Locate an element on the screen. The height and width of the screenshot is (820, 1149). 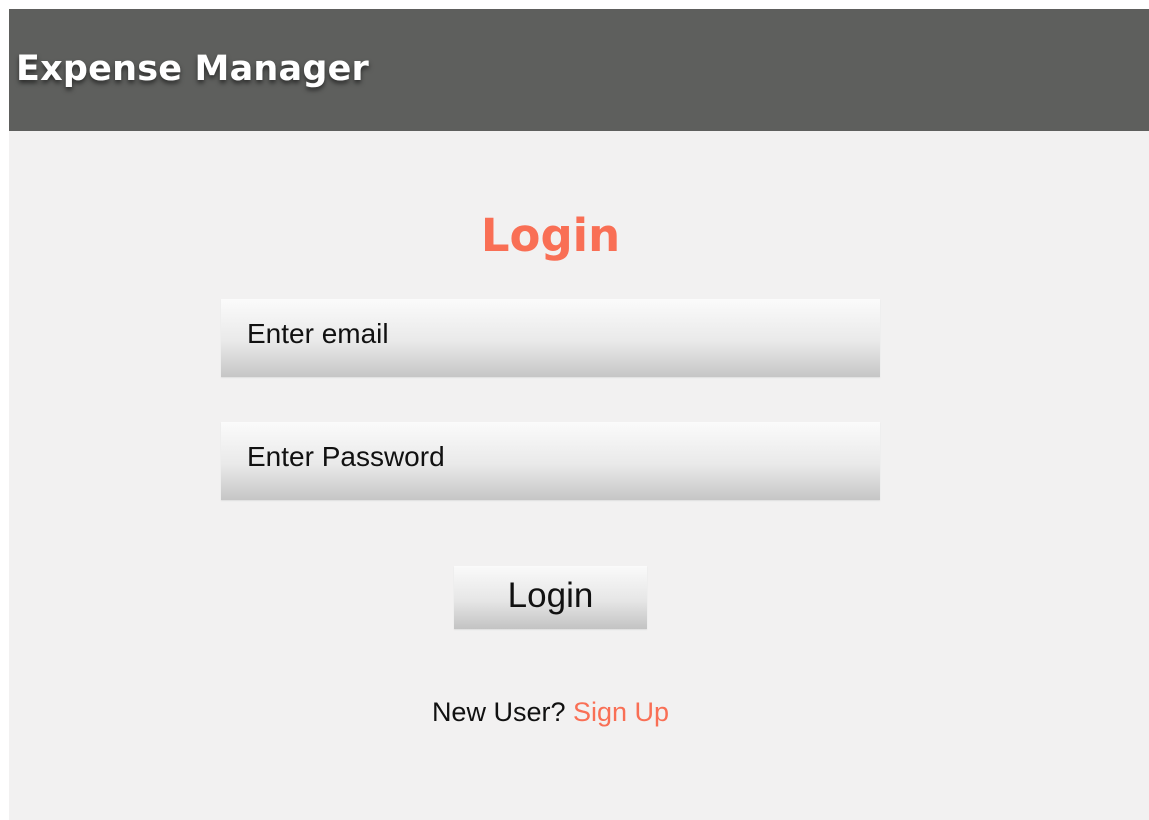
password-input is located at coordinates (550, 461).